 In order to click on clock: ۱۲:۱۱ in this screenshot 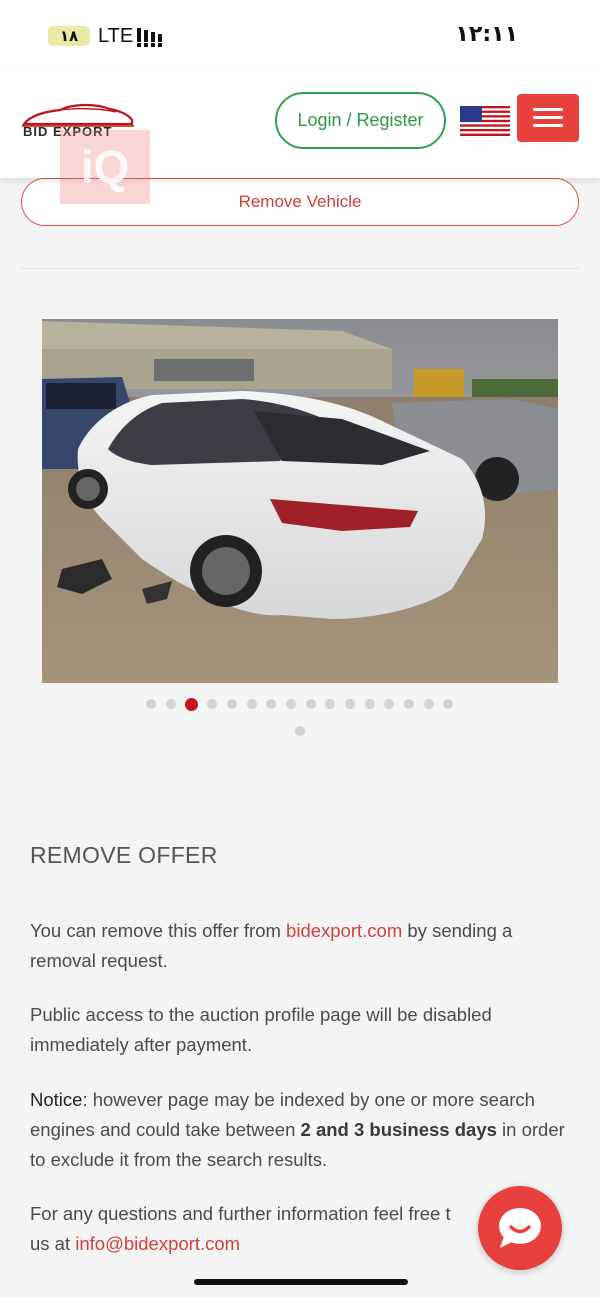, I will do `click(486, 34)`.